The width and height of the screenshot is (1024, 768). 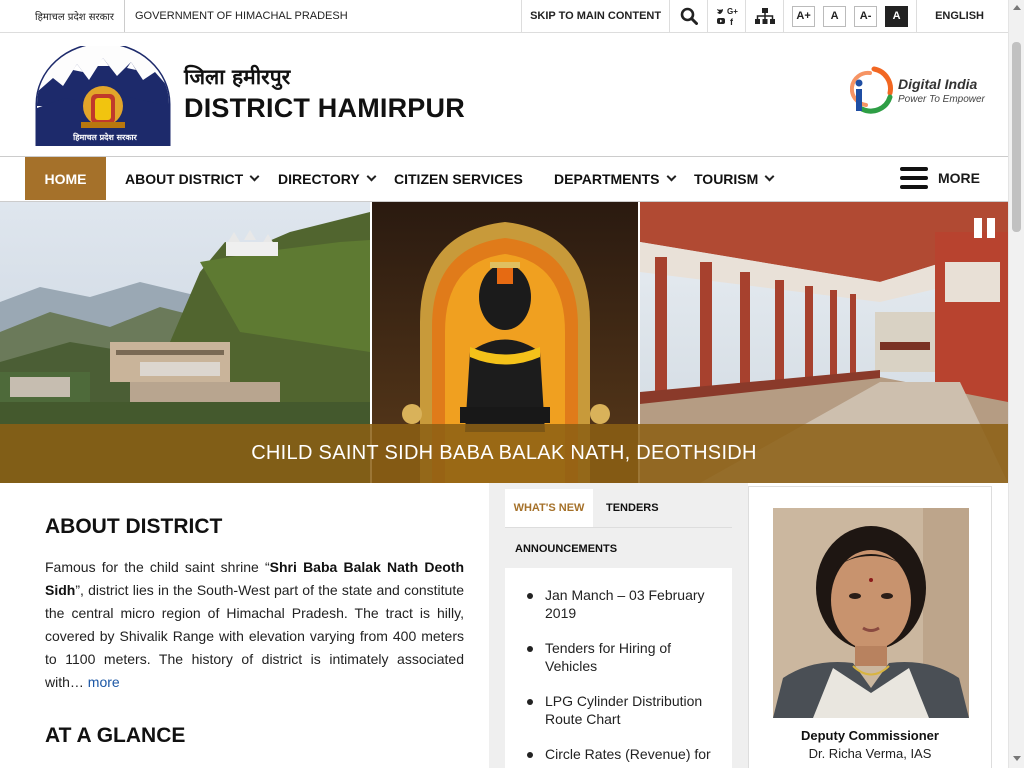 I want to click on nav-item-label: HOME, so click(x=65, y=178).